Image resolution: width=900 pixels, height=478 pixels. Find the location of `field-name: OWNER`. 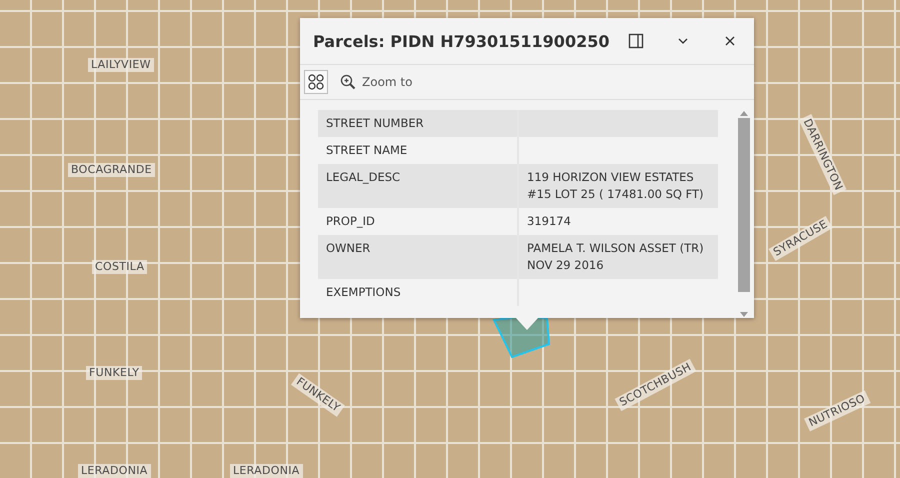

field-name: OWNER is located at coordinates (348, 248).